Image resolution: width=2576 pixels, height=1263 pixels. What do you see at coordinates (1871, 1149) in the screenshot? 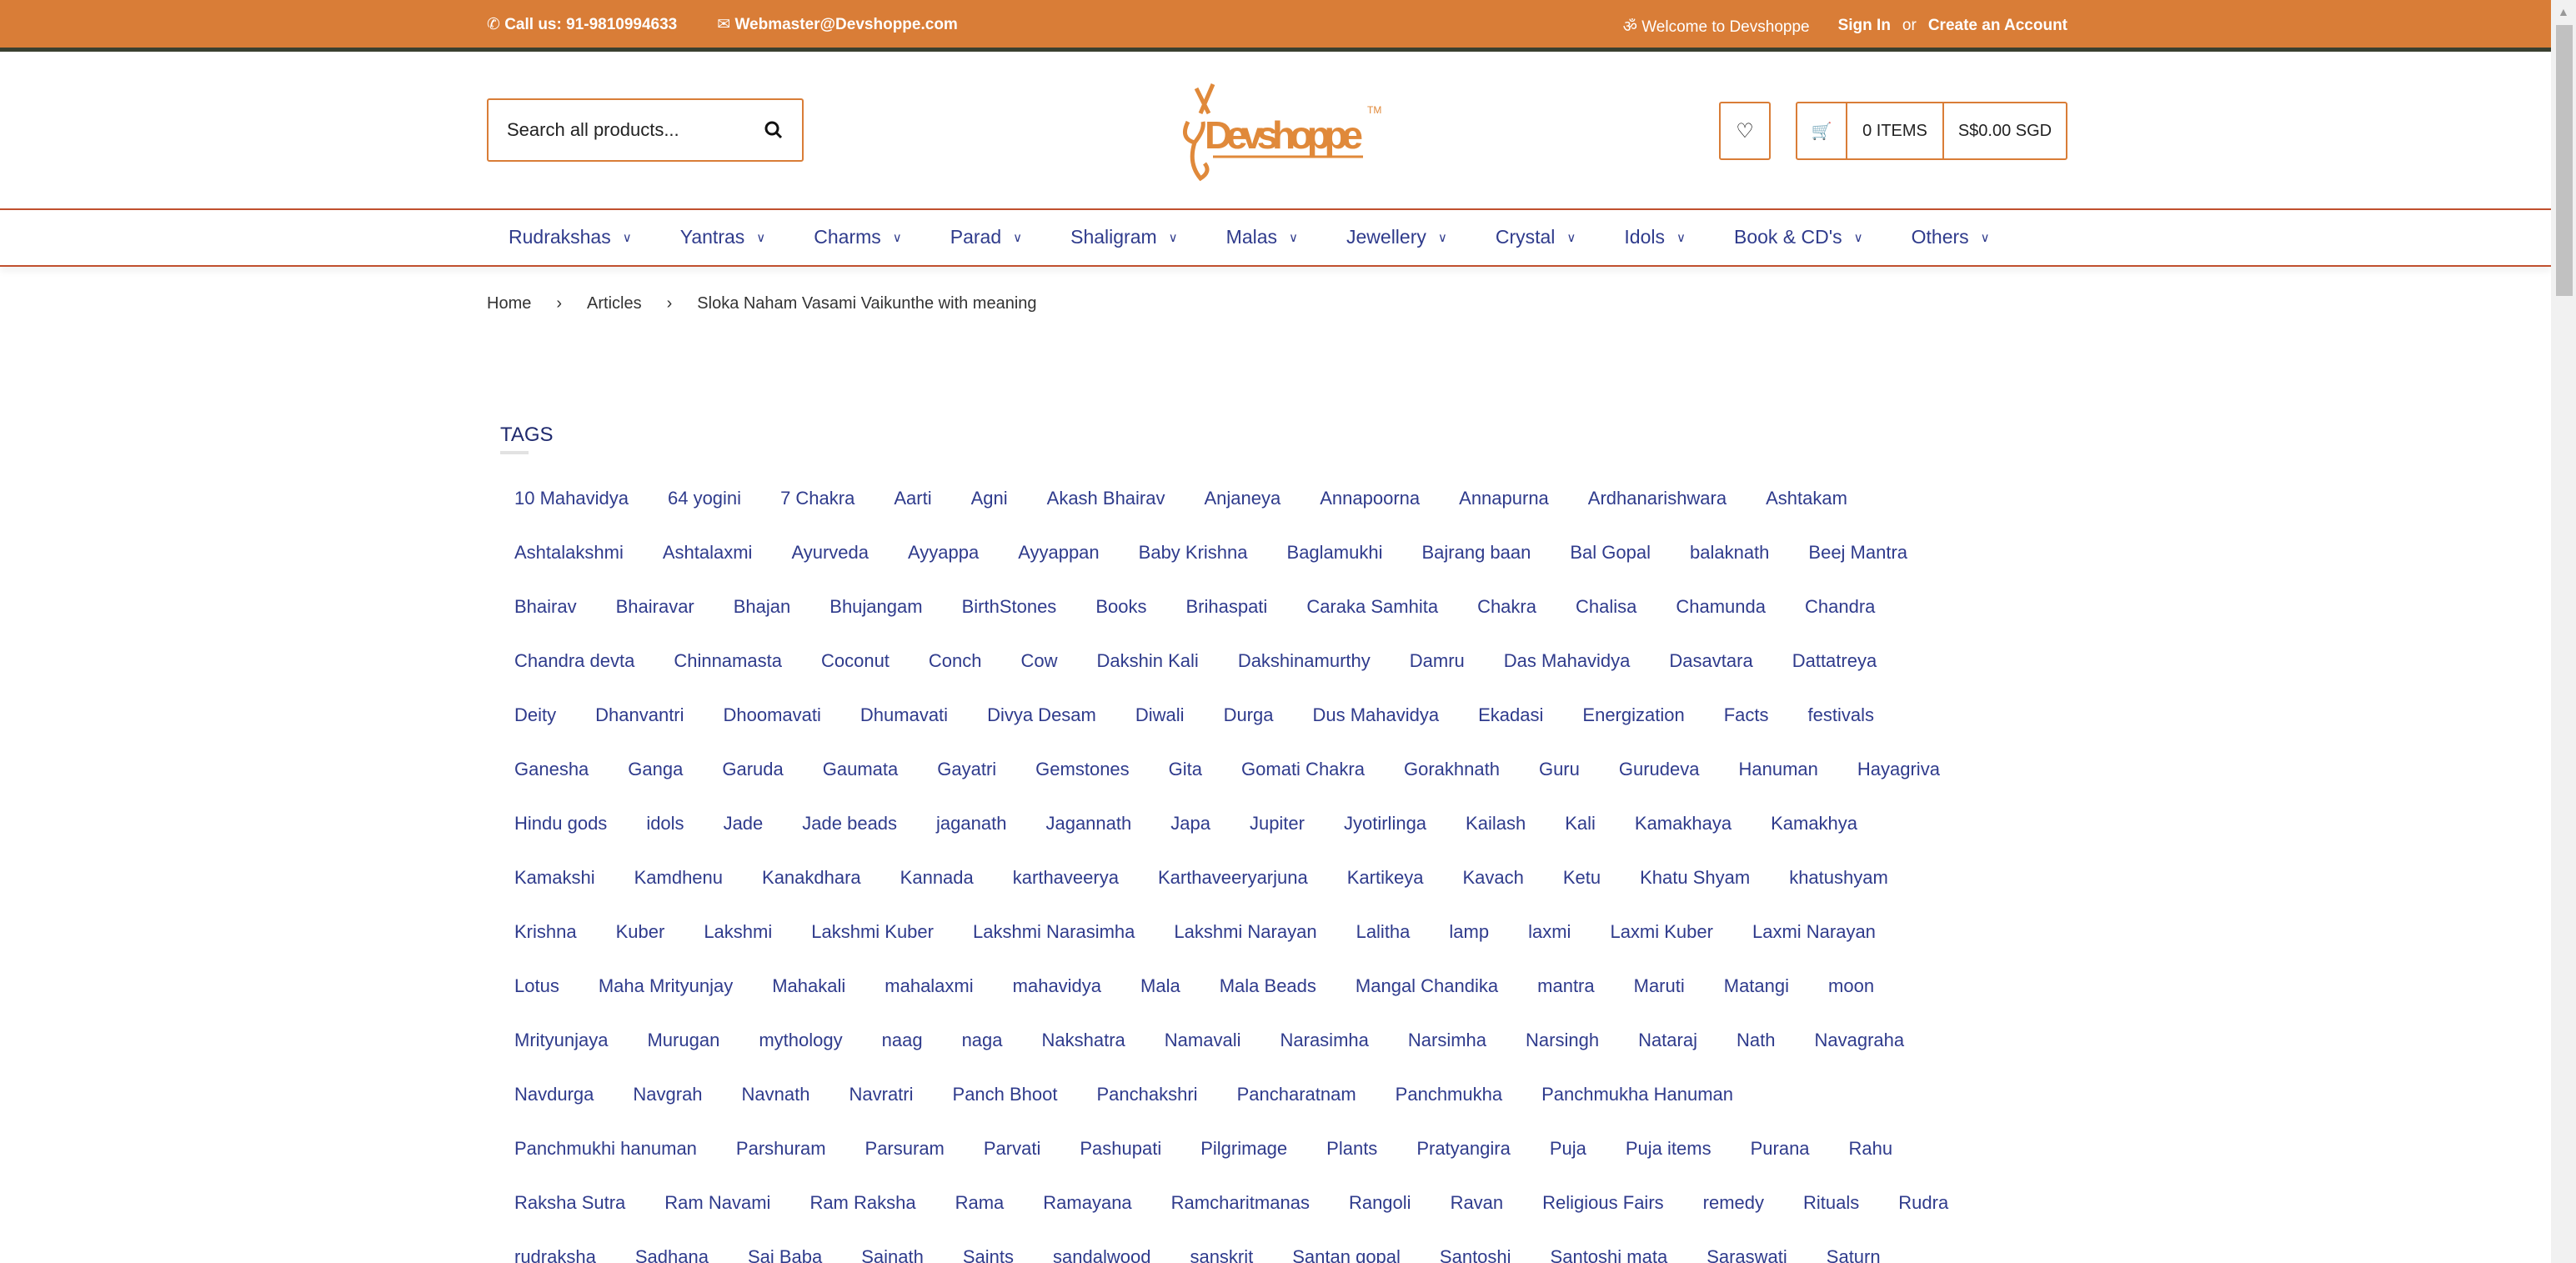
I see `tag-link: Rahu` at bounding box center [1871, 1149].